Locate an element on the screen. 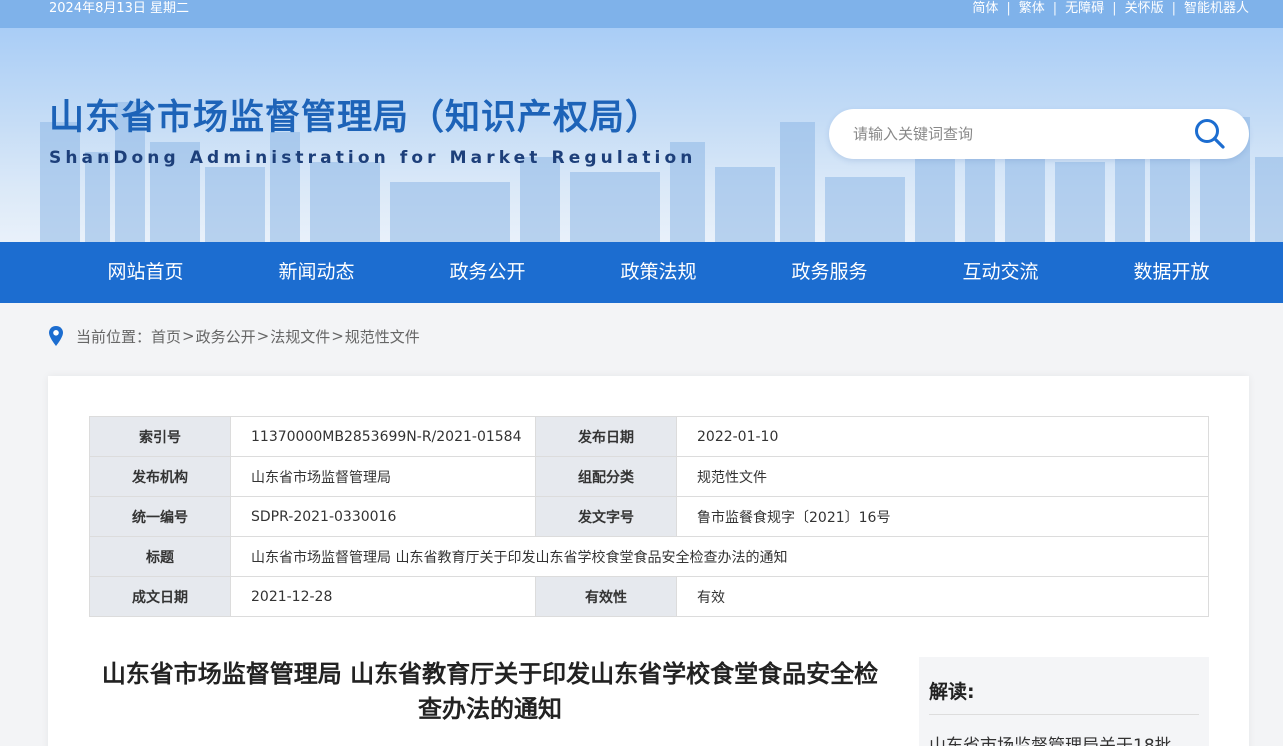 The image size is (1283, 746). breadcrumb: 当前位置： 首页 > 政务公开 > 法规文件 > 规范性文件 is located at coordinates (234, 336).